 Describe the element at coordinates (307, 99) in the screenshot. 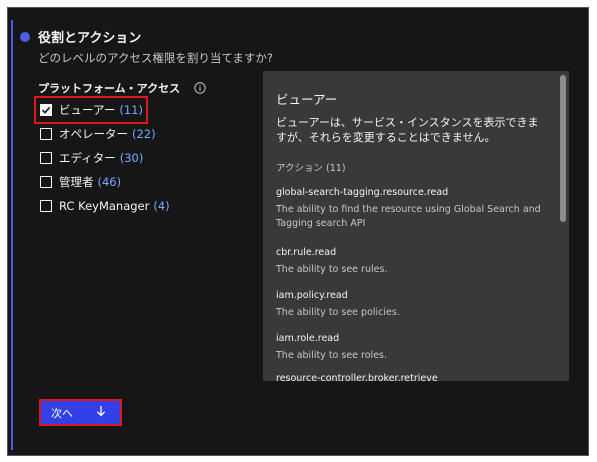

I see `role-detail-title: ビューアー` at that location.